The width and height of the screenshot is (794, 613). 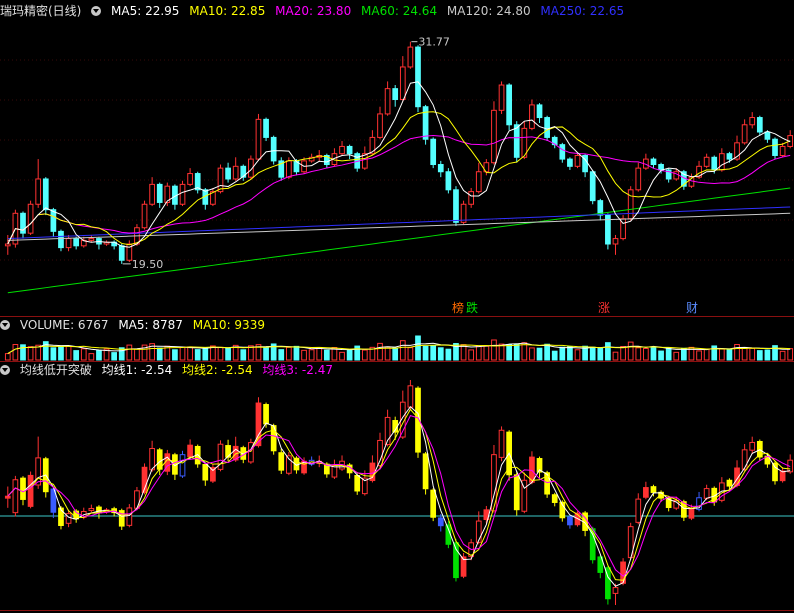 I want to click on indicator-dropdown-icon, so click(x=5, y=370).